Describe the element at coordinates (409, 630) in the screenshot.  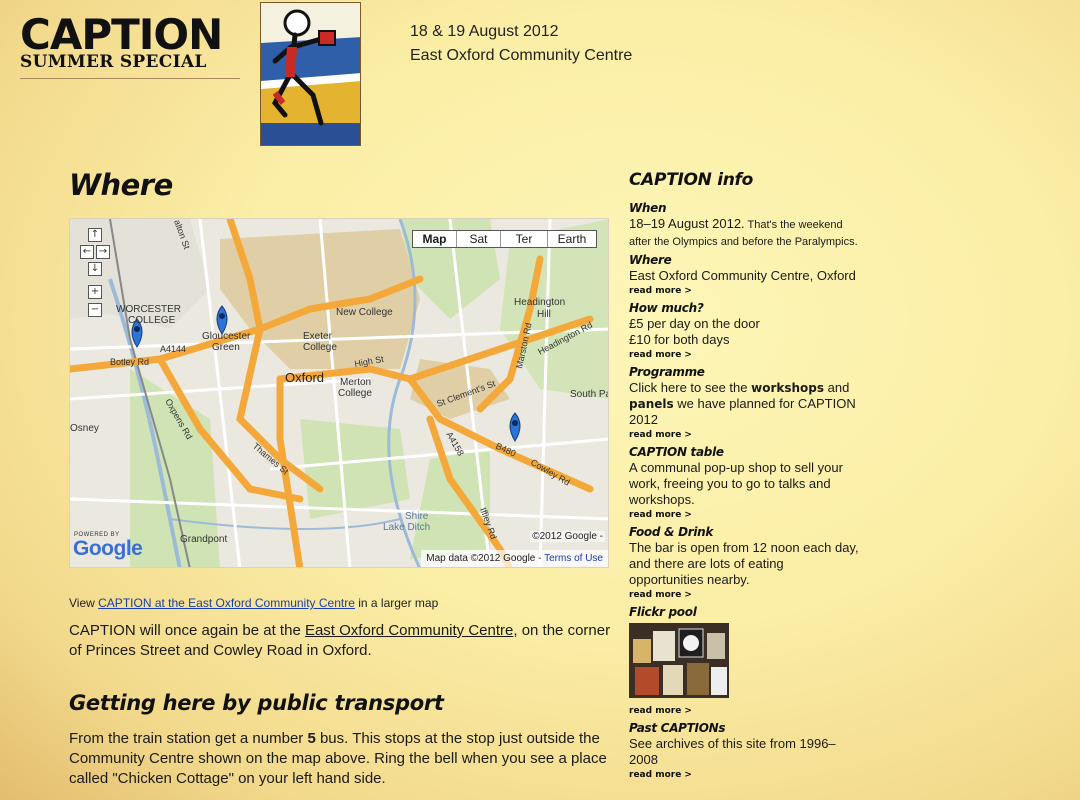
I see `venue-link: East Oxford Community Centre` at that location.